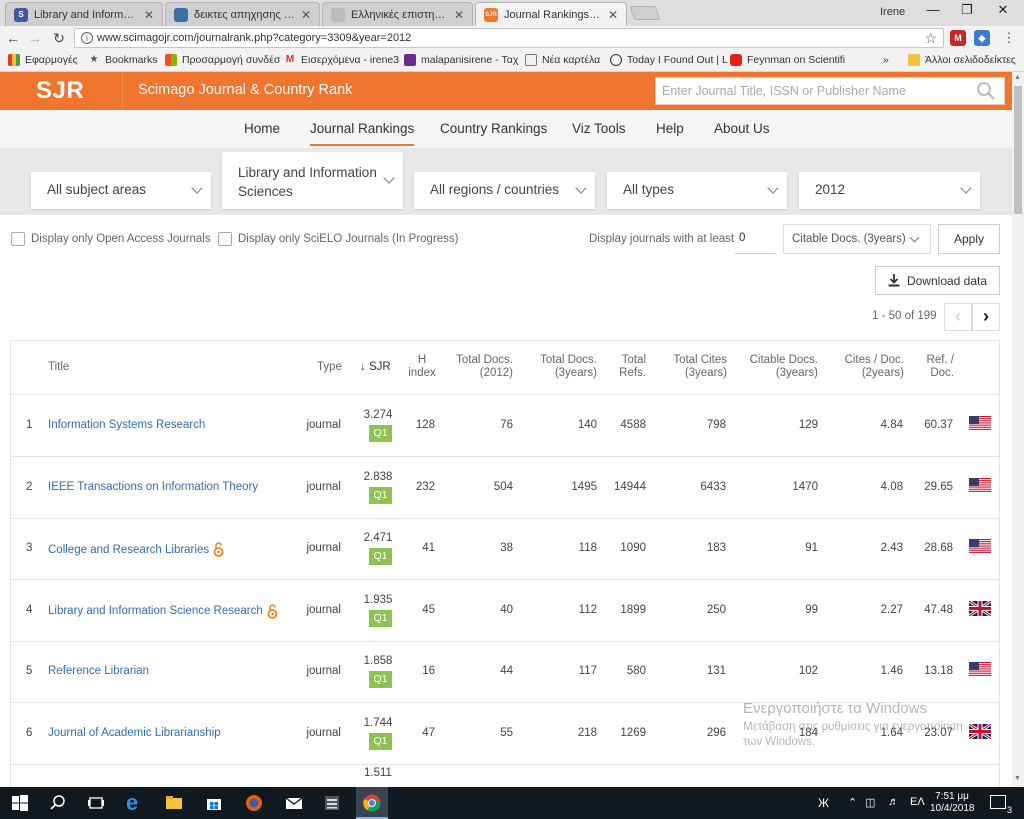 The width and height of the screenshot is (1024, 819). I want to click on header-citable-docs: Citable Docs. (3years), so click(779, 367).